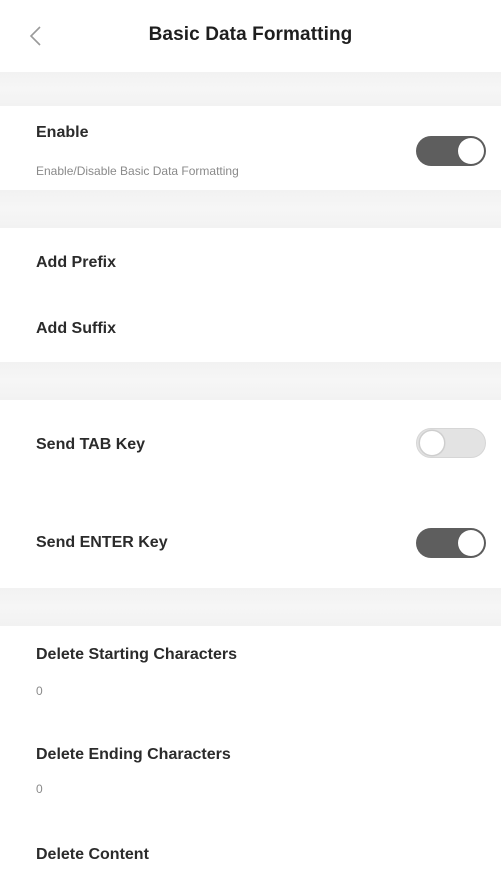 The image size is (501, 876). Describe the element at coordinates (250, 261) in the screenshot. I see `add-prefix-row: Add Prefix` at that location.